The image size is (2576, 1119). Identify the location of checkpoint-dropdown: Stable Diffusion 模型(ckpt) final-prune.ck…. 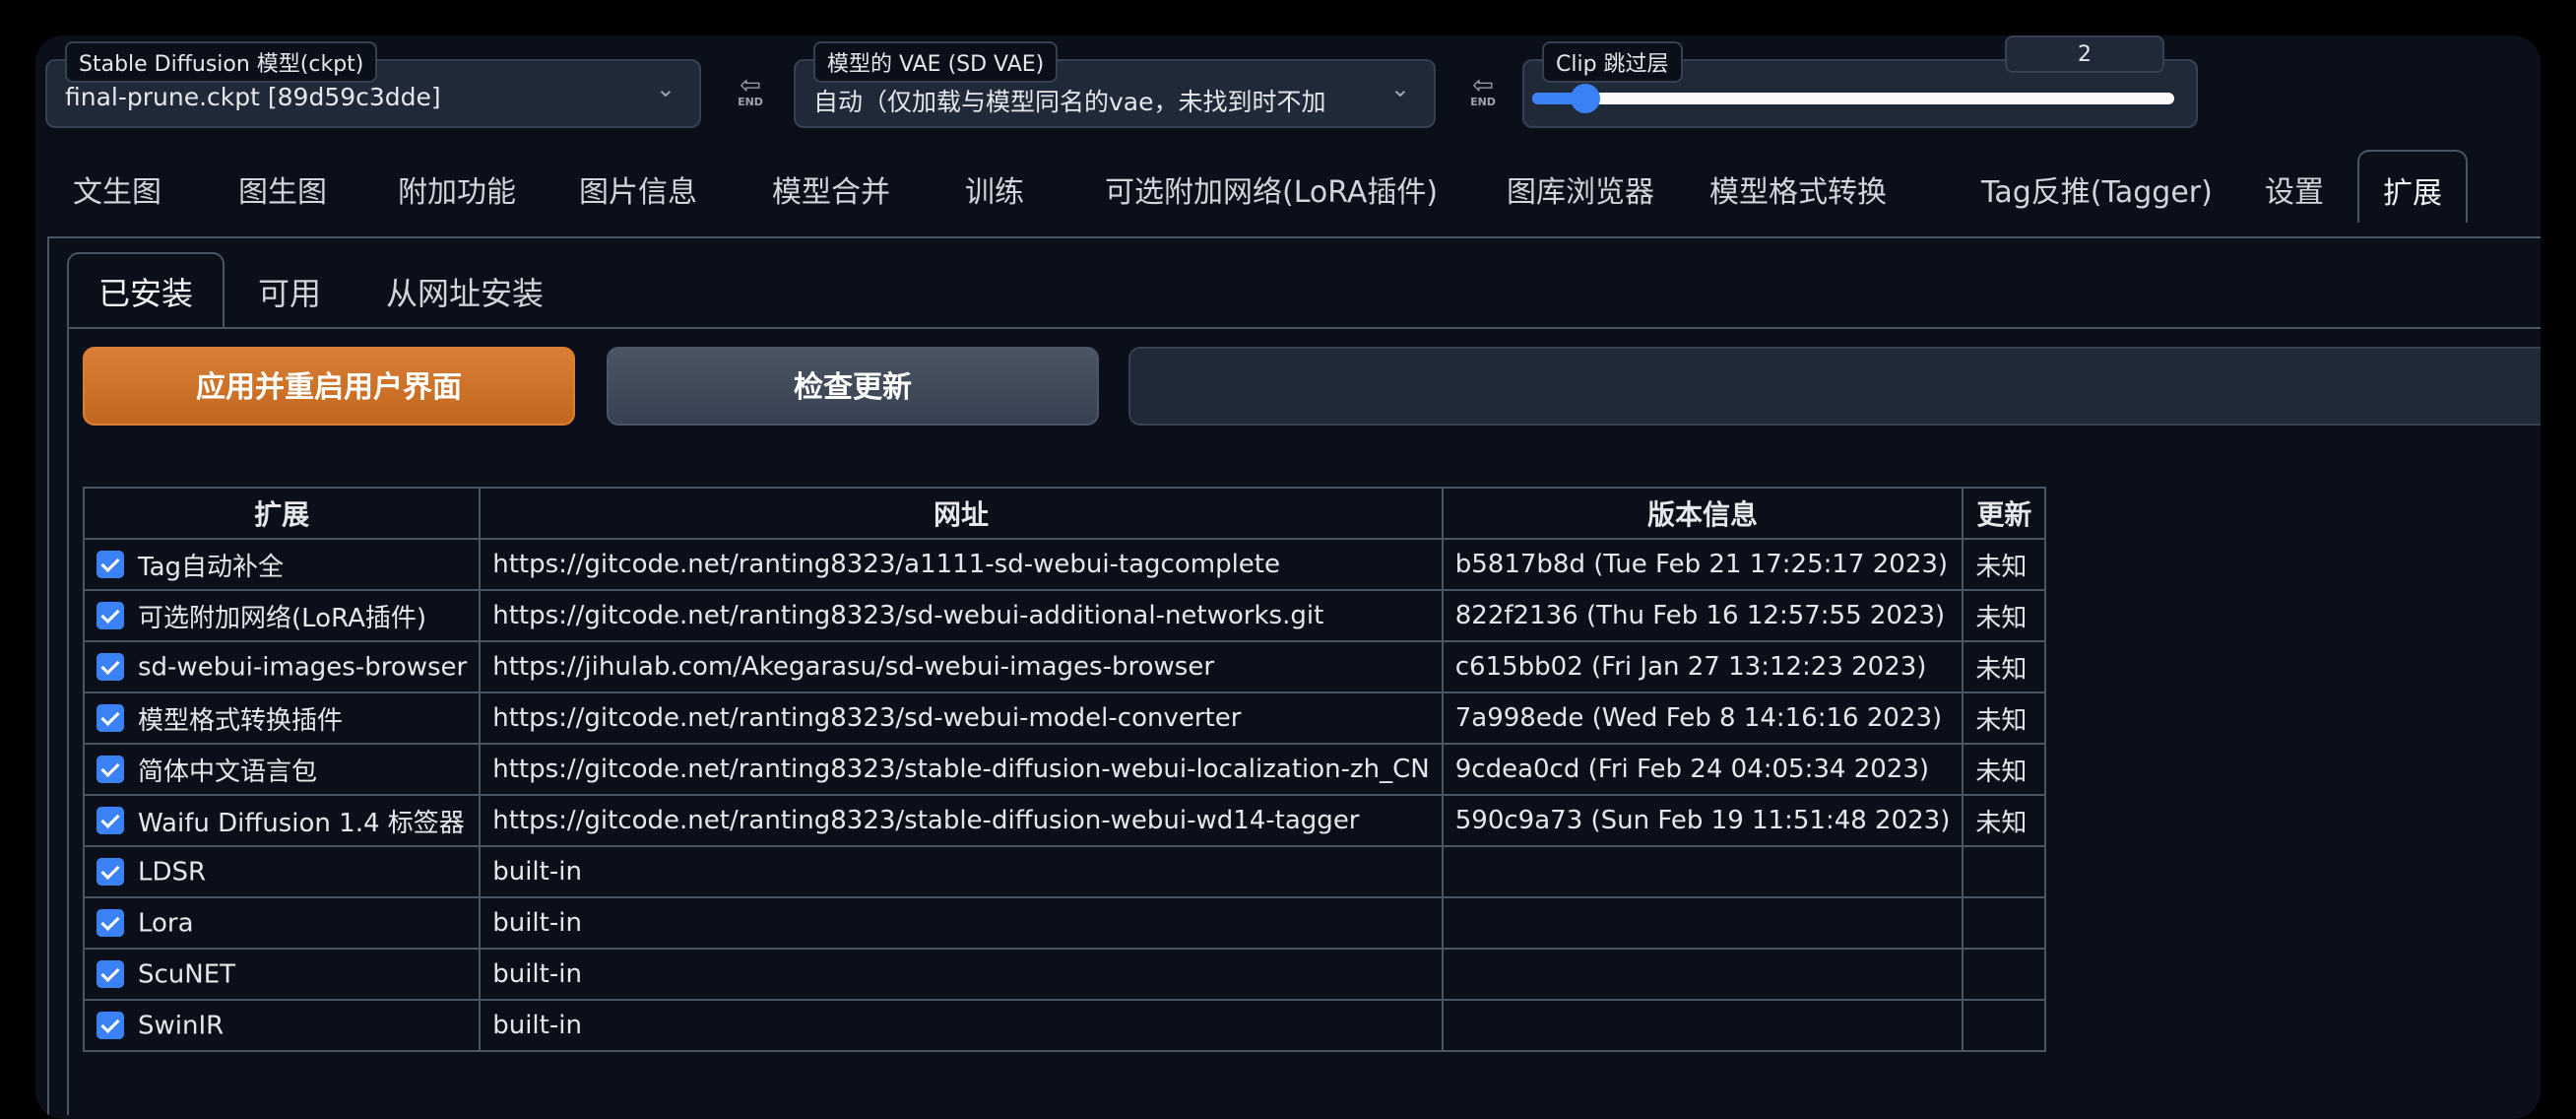
(373, 84).